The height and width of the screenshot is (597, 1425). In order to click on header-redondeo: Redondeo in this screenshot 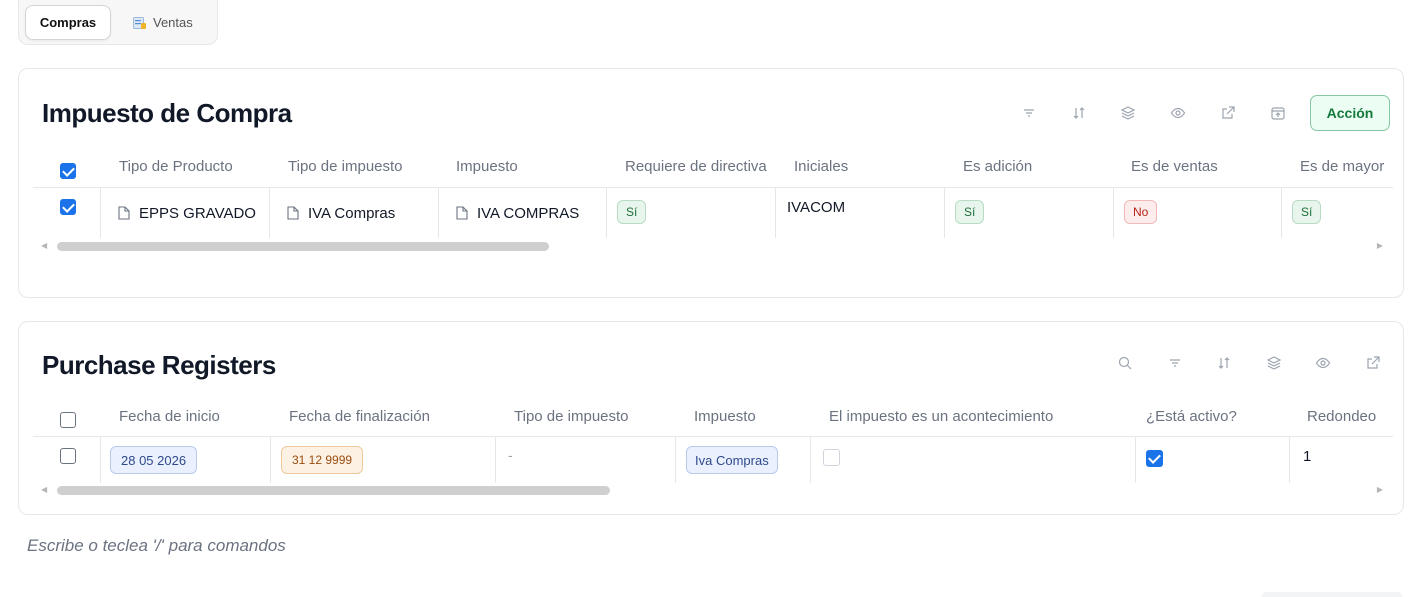, I will do `click(1350, 416)`.